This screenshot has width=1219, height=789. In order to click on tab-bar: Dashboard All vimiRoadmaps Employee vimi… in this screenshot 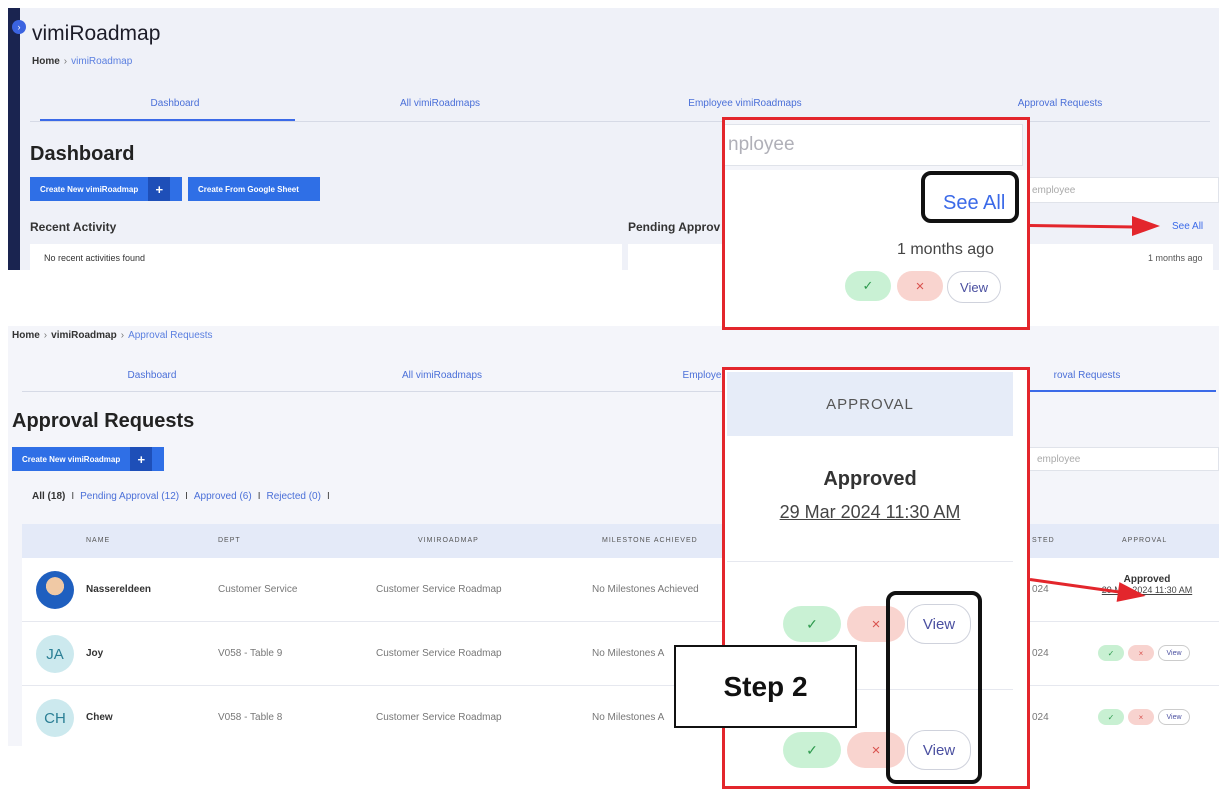, I will do `click(620, 107)`.